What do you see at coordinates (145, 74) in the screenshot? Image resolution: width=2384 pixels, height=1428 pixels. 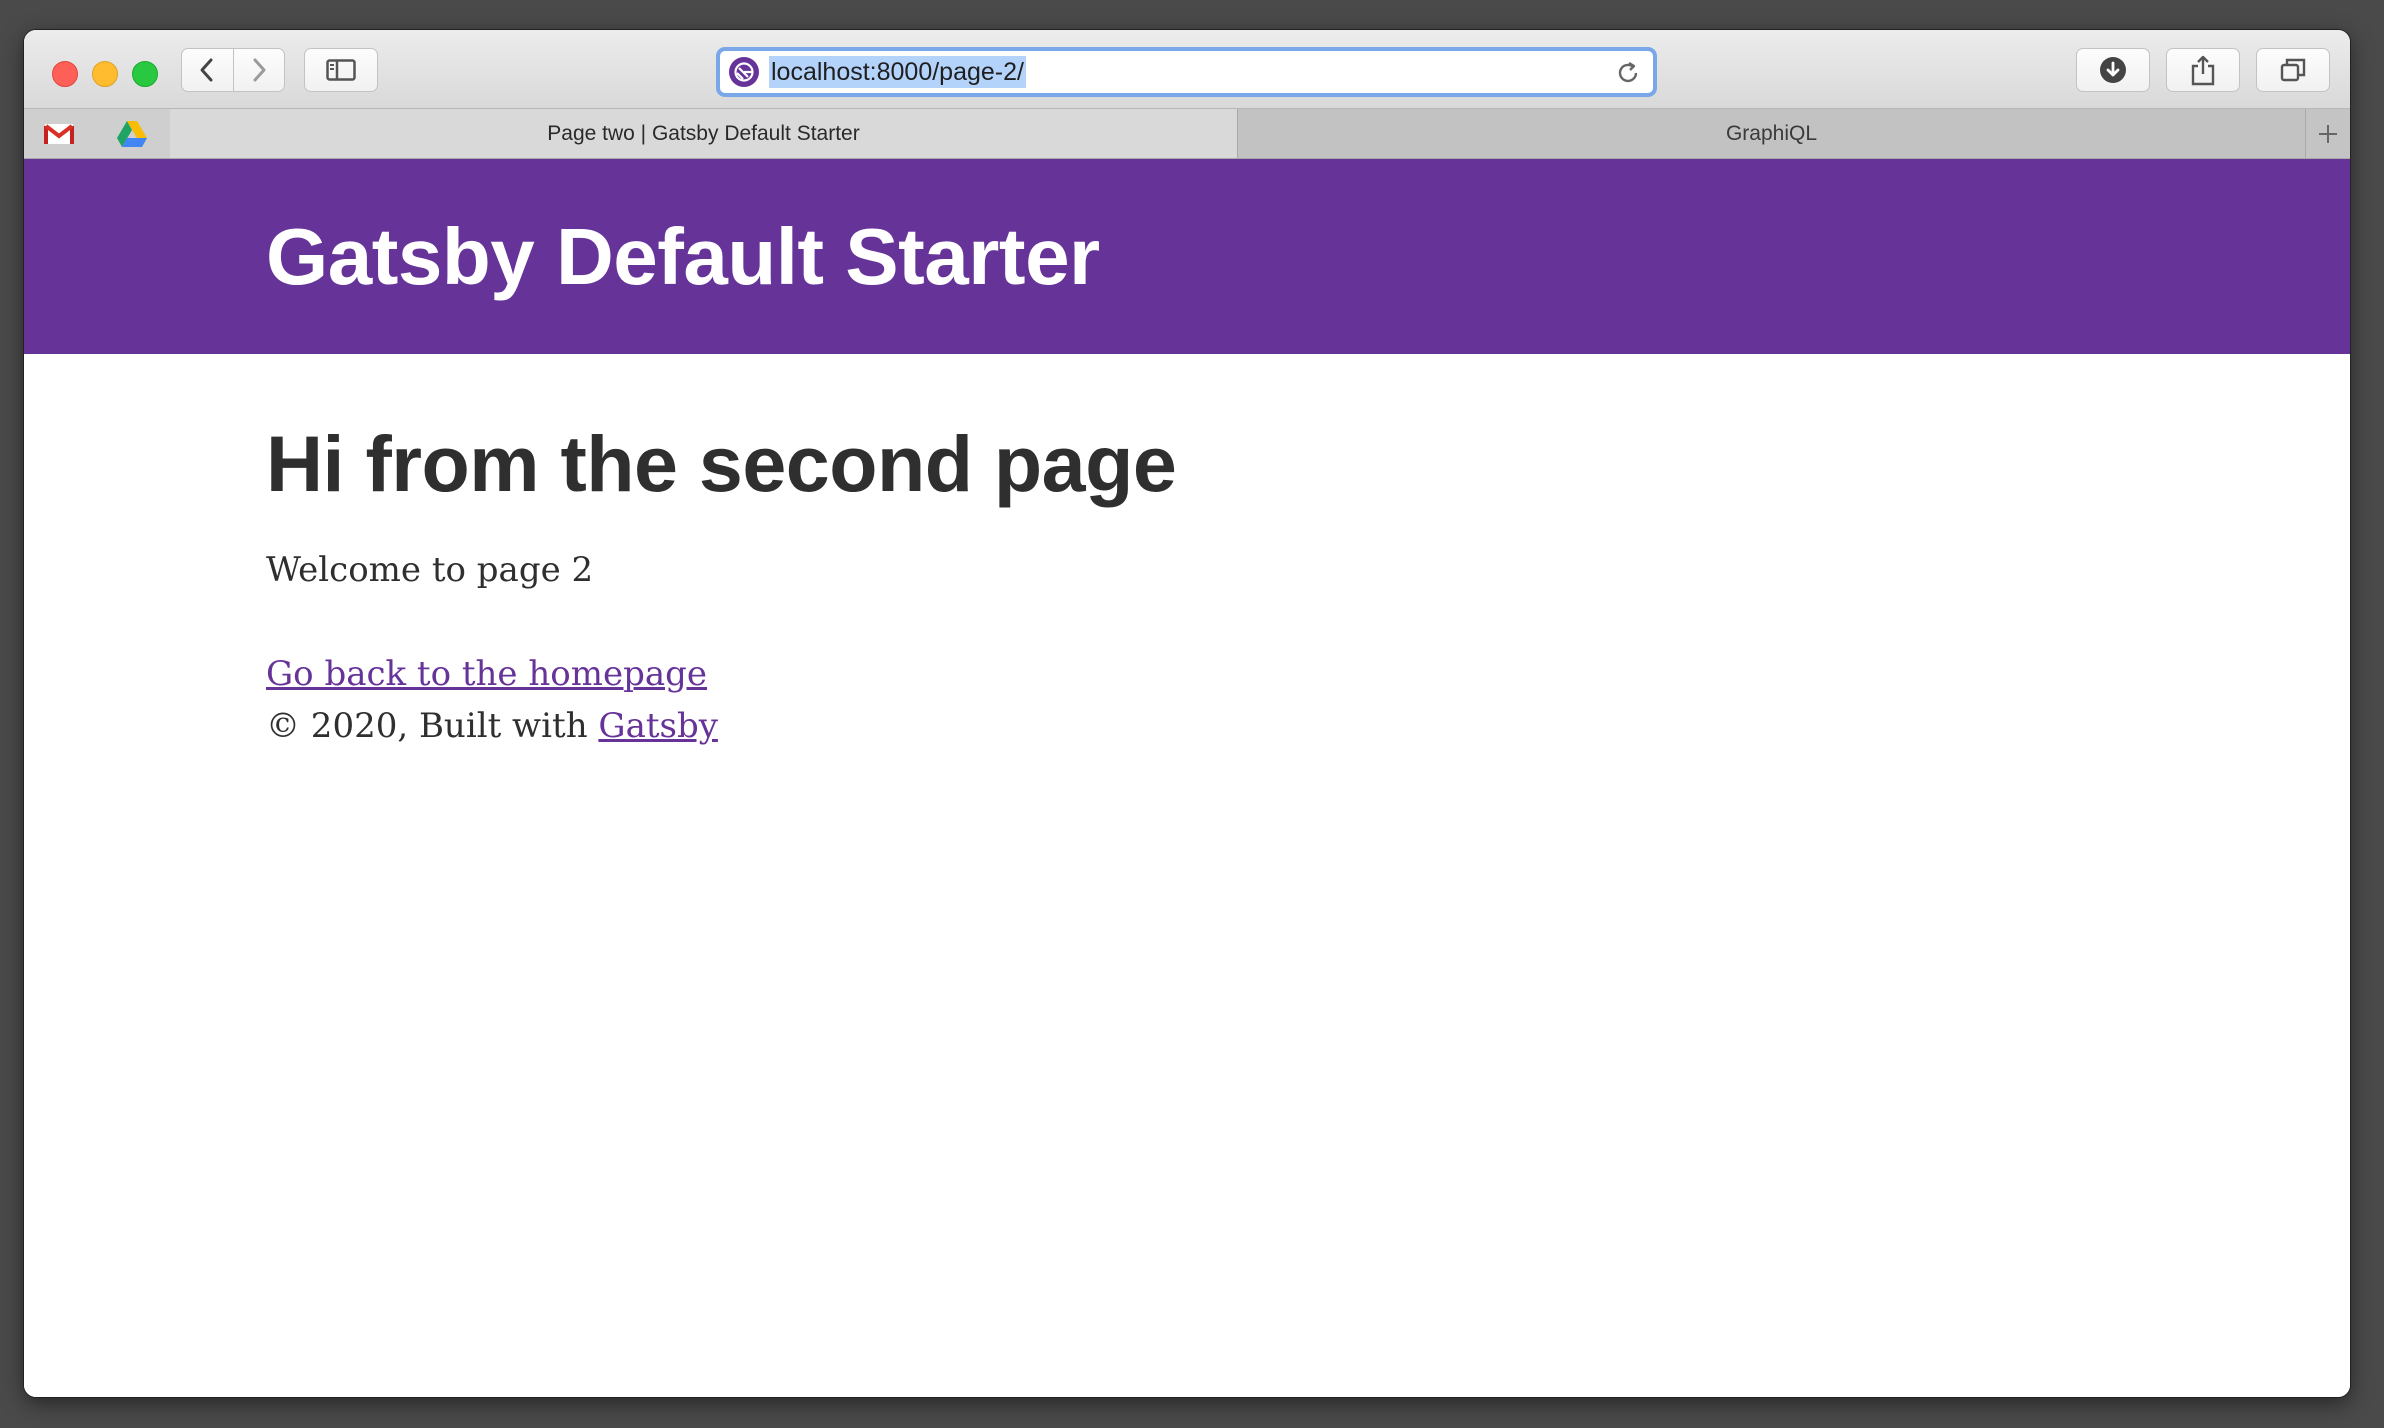 I see `maximize-window-button` at bounding box center [145, 74].